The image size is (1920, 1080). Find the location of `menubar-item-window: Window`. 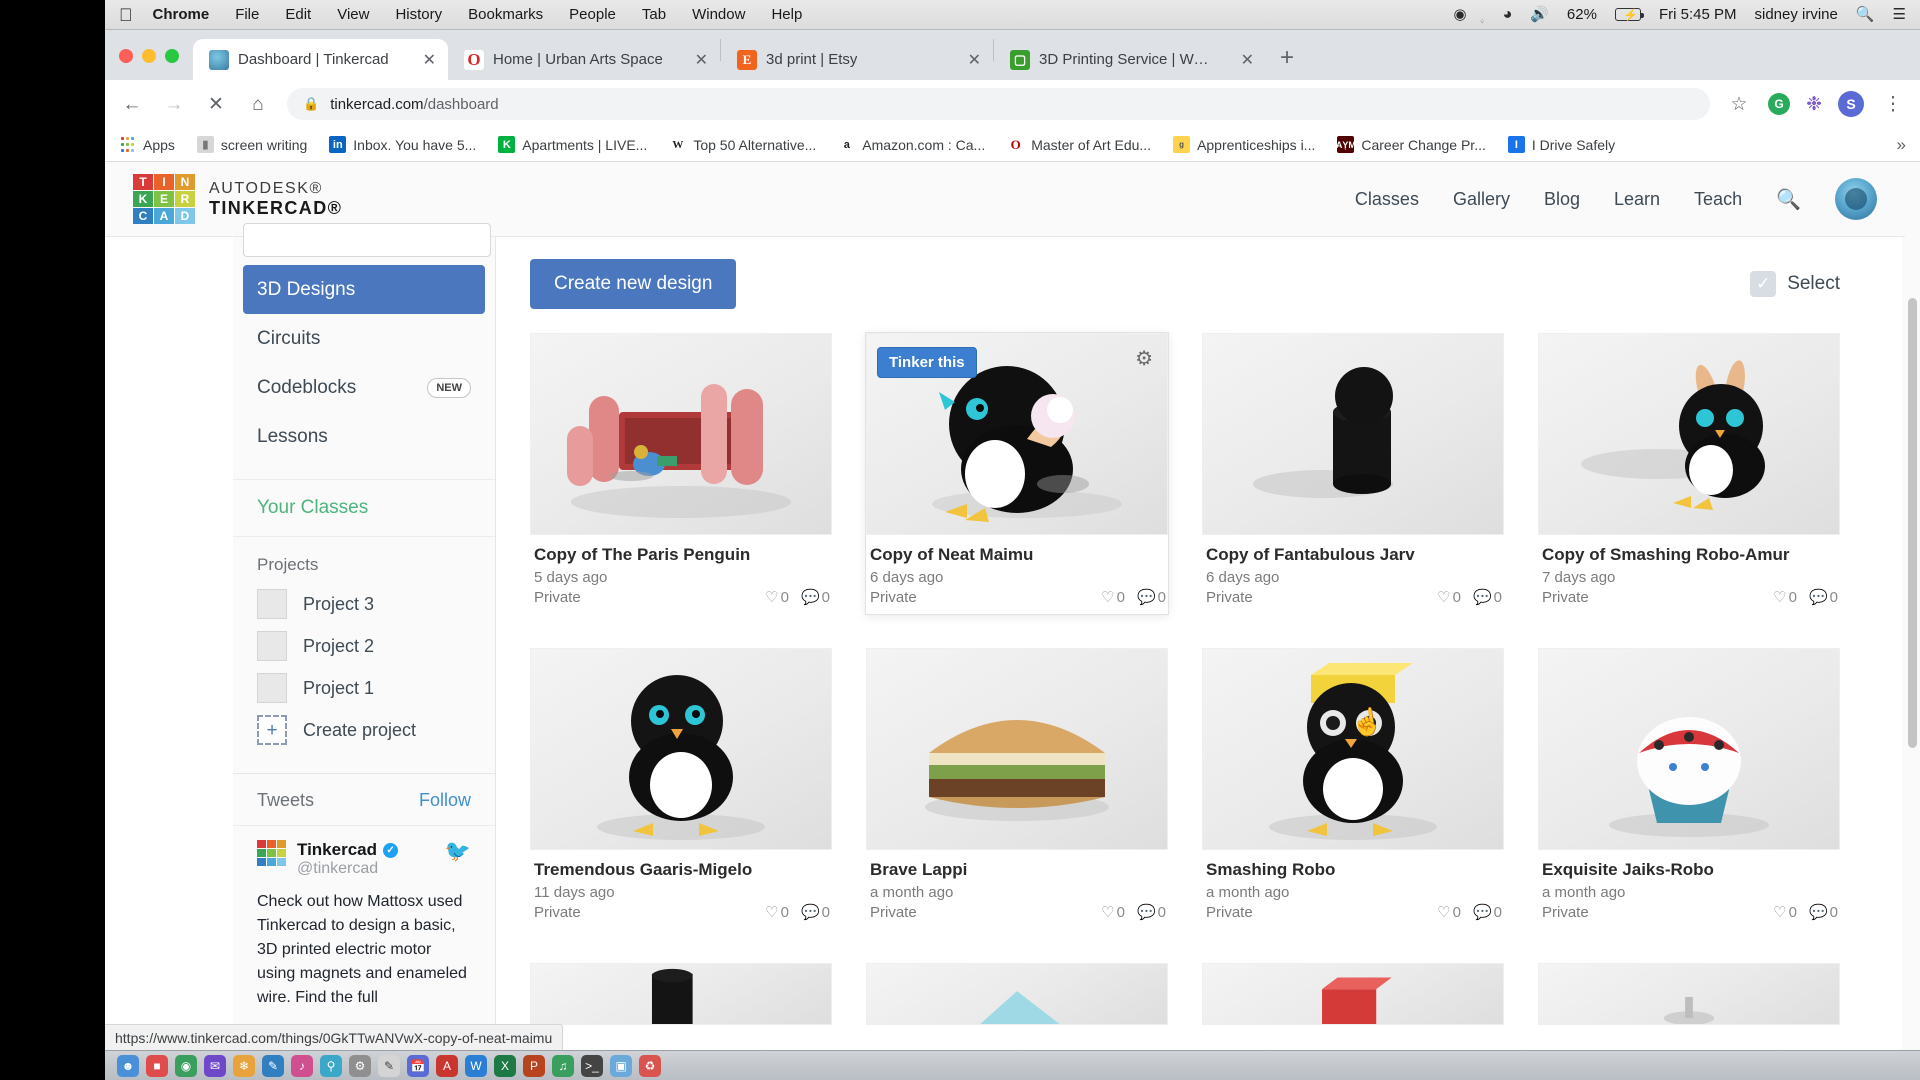

menubar-item-window: Window is located at coordinates (718, 14).